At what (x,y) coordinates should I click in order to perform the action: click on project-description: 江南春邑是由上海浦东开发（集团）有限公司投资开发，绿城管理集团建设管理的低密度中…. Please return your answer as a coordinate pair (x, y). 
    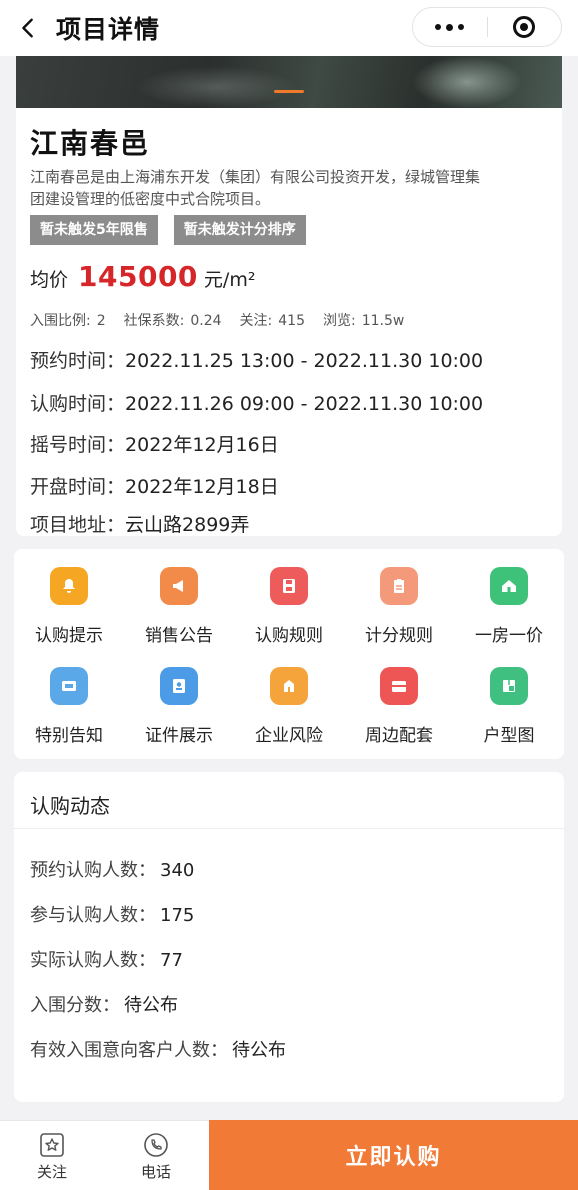
    Looking at the image, I should click on (255, 188).